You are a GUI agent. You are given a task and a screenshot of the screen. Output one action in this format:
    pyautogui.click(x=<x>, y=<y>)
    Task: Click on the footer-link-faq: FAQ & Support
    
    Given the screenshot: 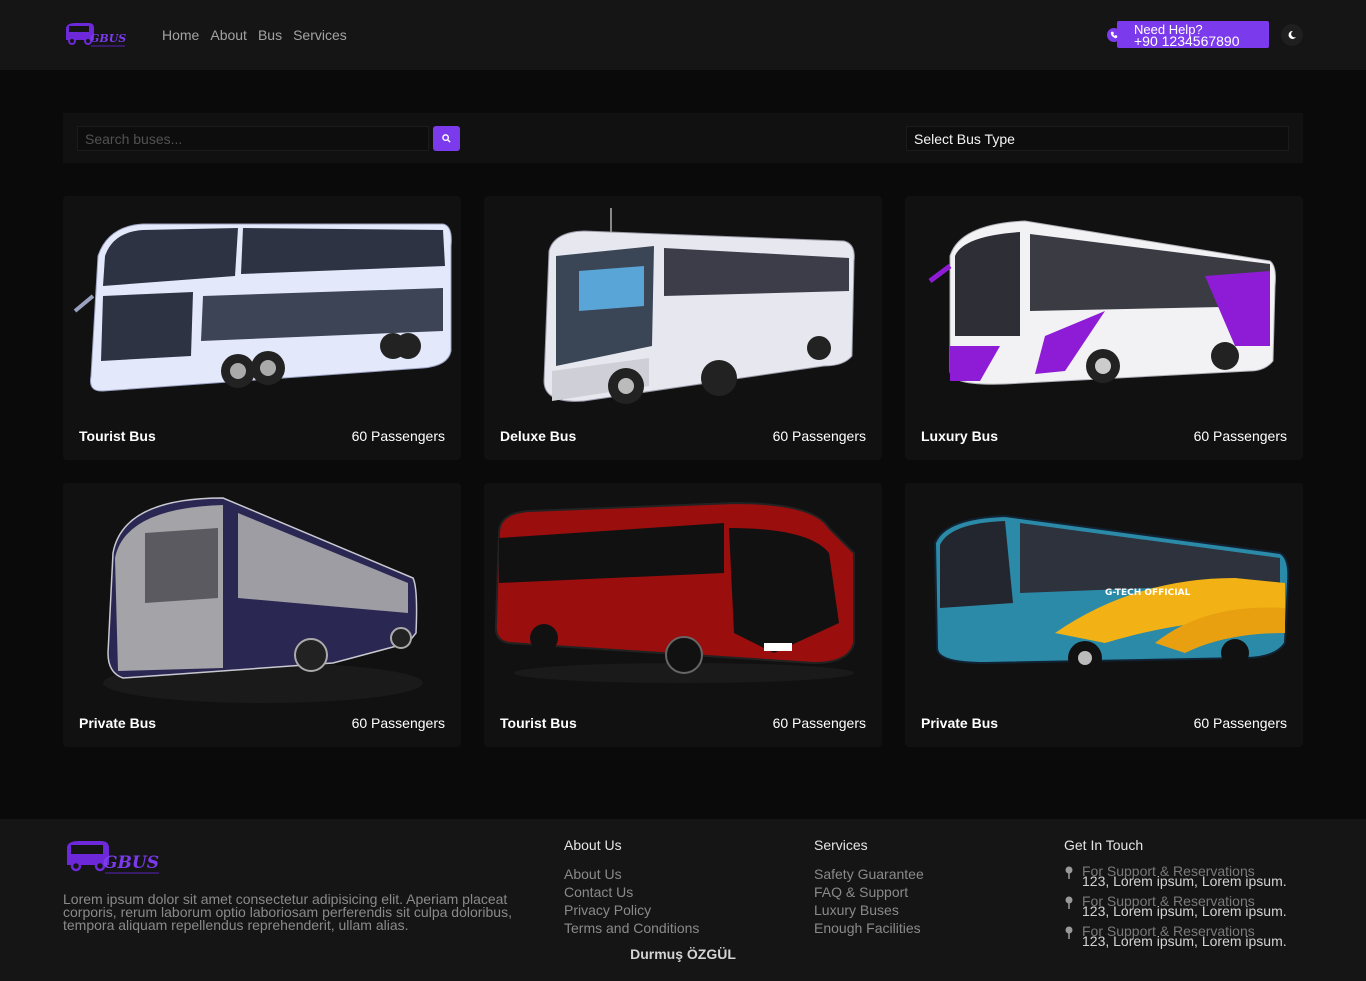 What is the action you would take?
    pyautogui.click(x=869, y=892)
    